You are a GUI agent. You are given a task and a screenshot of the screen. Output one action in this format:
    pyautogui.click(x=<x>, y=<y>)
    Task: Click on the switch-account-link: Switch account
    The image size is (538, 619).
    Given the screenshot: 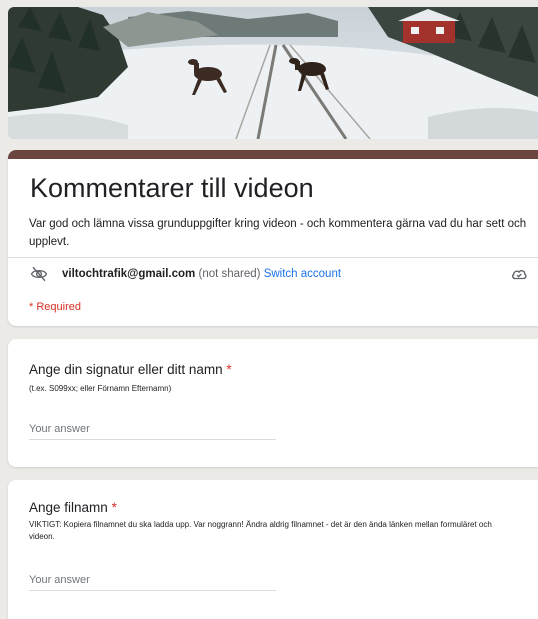 What is the action you would take?
    pyautogui.click(x=302, y=274)
    